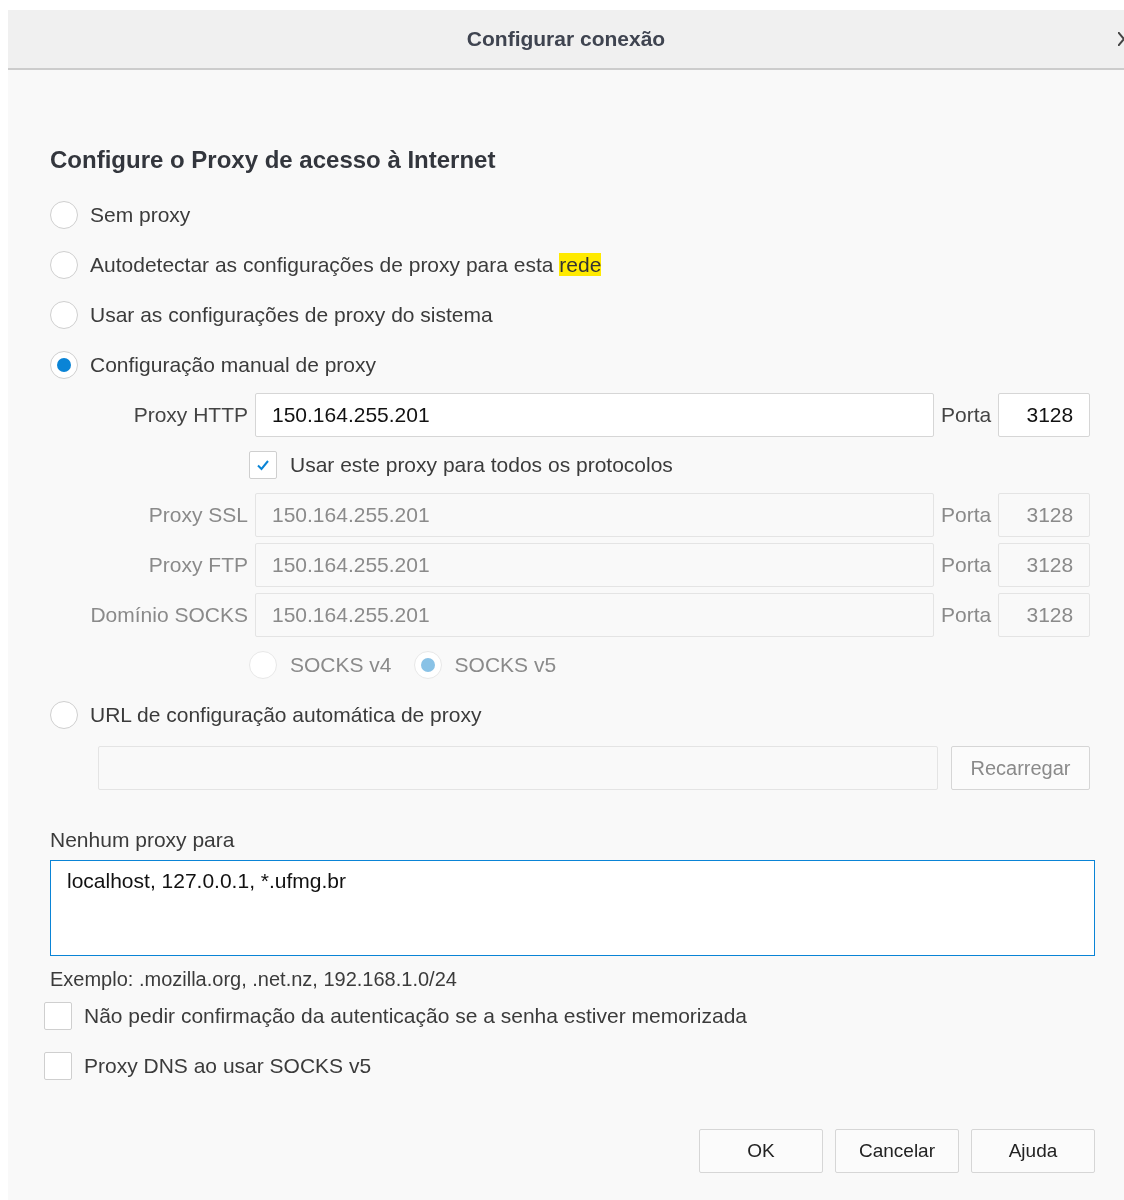  What do you see at coordinates (594, 415) in the screenshot?
I see `proxy-host-field: 150.164.255.201` at bounding box center [594, 415].